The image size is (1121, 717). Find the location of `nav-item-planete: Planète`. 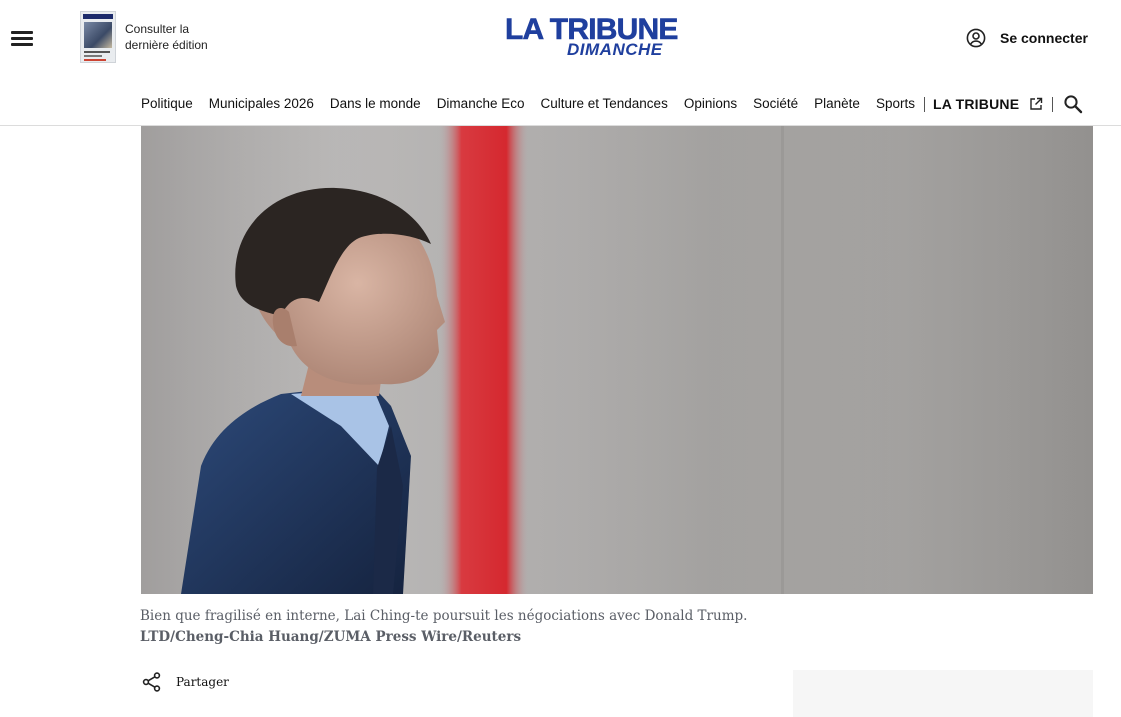

nav-item-planete: Planète is located at coordinates (837, 104).